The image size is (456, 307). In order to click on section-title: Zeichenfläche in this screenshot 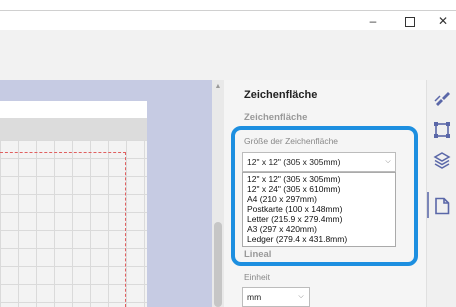, I will do `click(276, 117)`.